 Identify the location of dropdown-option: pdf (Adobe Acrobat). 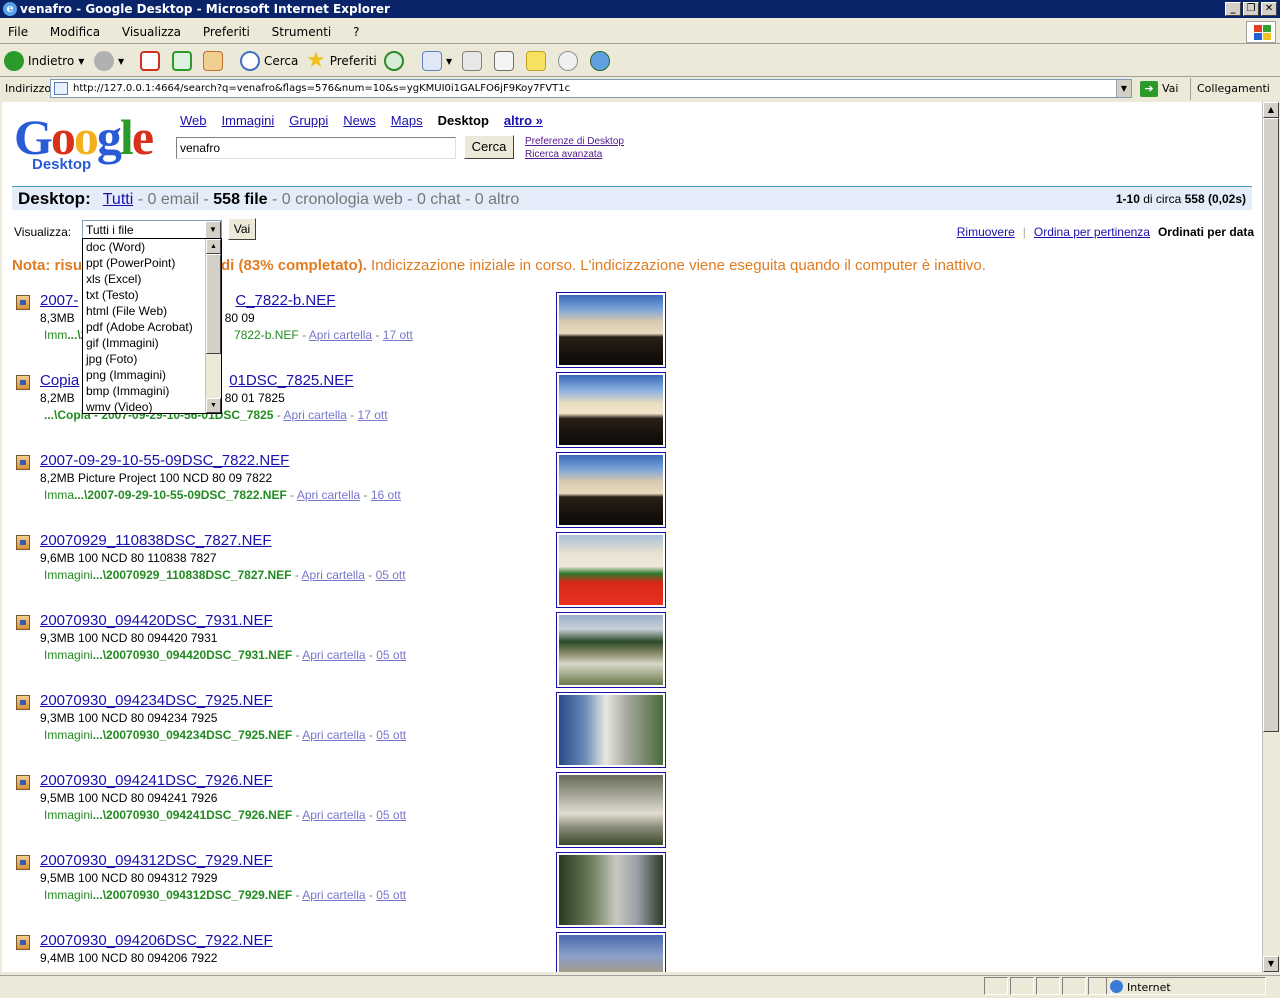
(152, 327).